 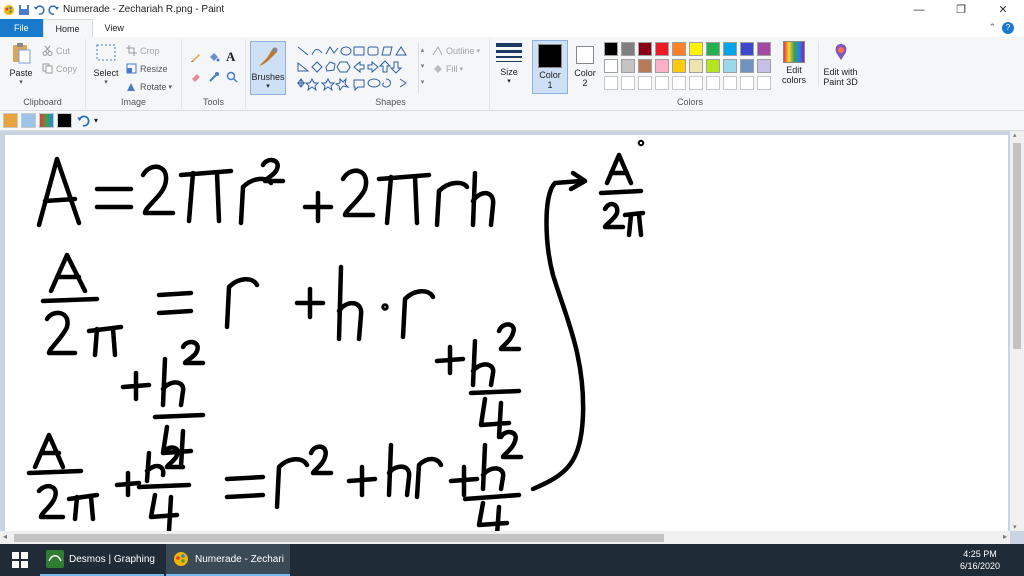 I want to click on horizontal-scroll-thumb, so click(x=339, y=538).